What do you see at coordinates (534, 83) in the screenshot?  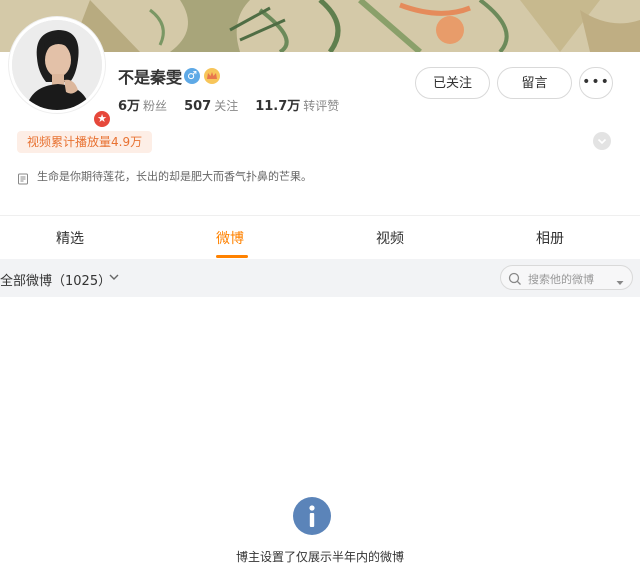 I see `message-button: 留言` at bounding box center [534, 83].